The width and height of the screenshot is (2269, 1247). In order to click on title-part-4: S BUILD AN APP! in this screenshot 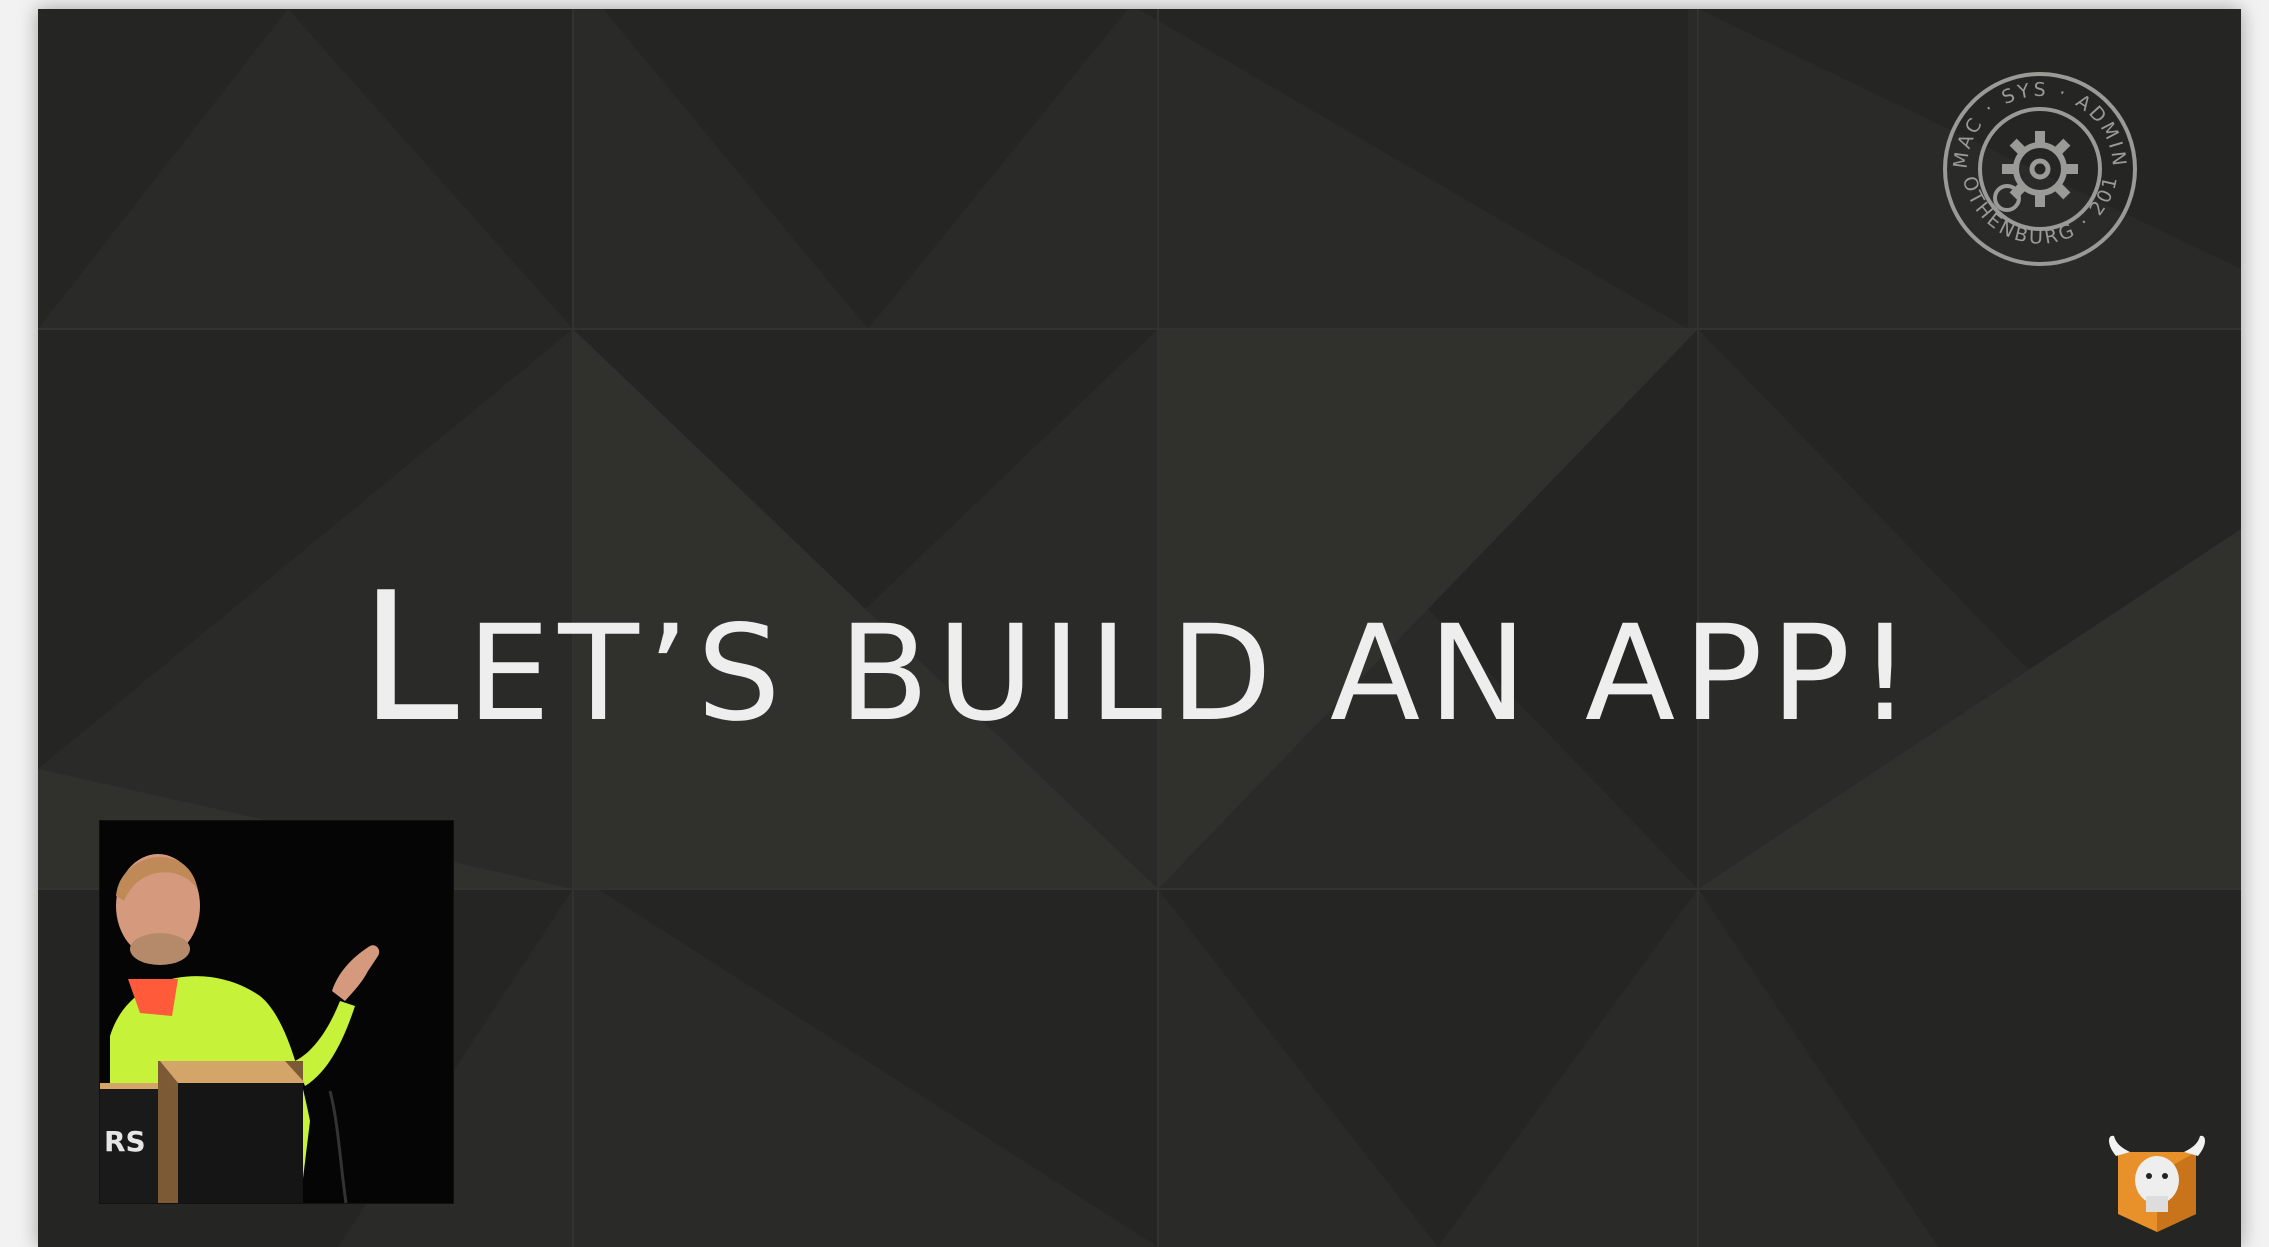, I will do `click(1308, 674)`.